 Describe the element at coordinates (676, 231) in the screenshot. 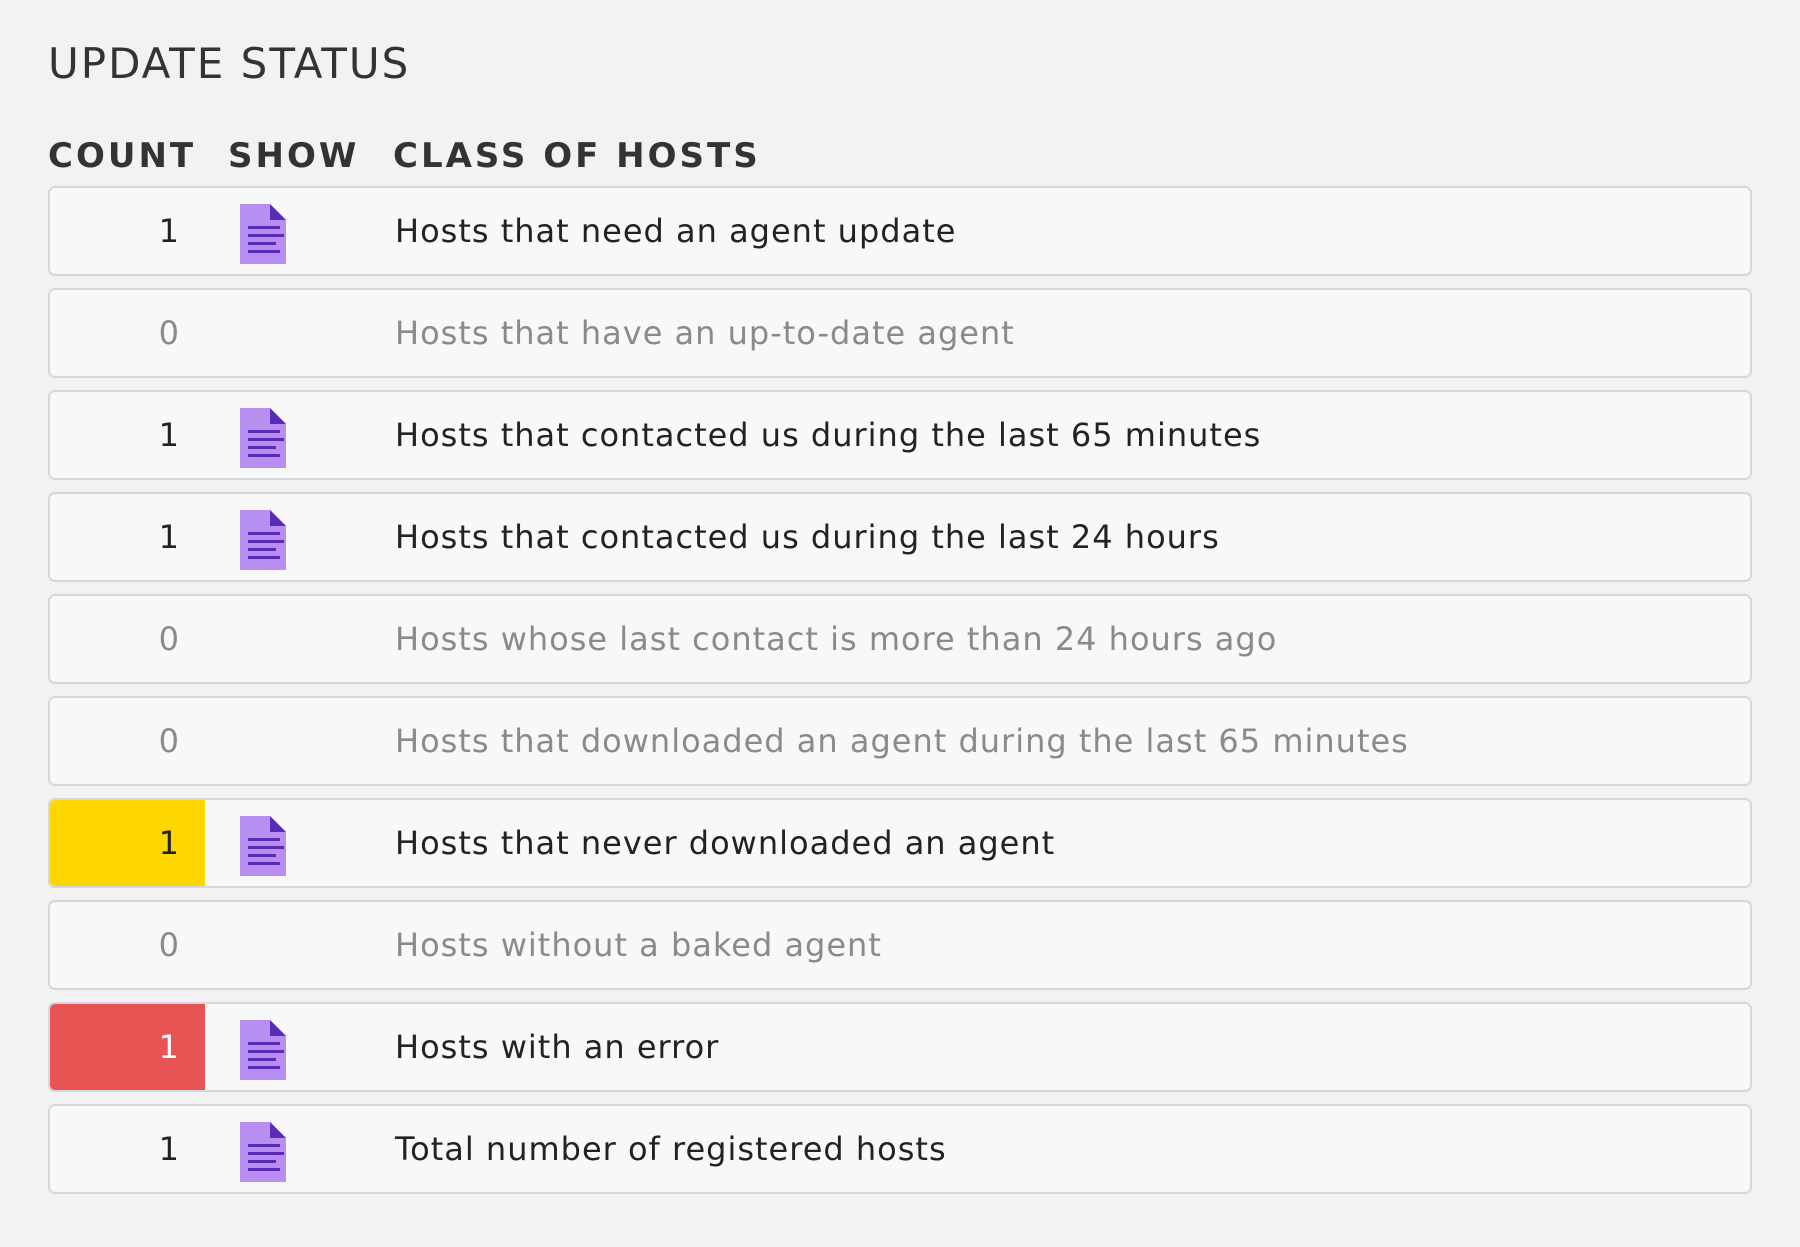

I see `host-class-label: Hosts that need an agent update` at that location.